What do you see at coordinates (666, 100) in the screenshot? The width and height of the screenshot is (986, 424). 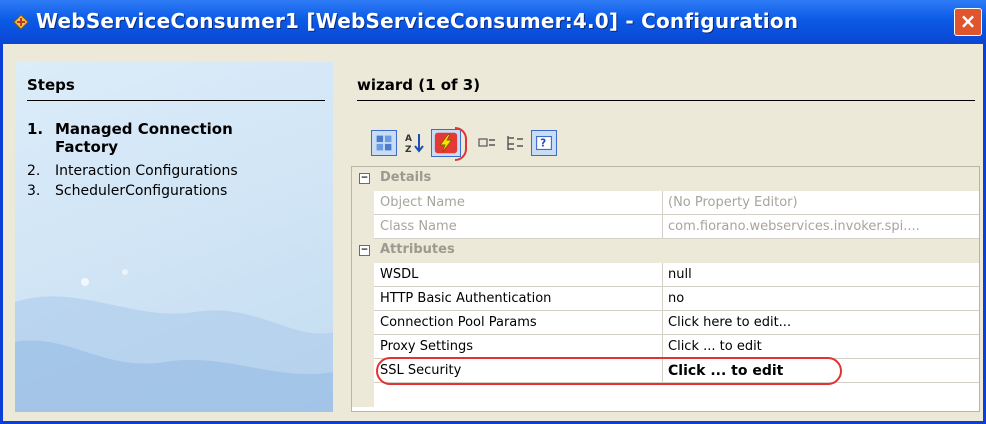 I see `wizard-divider` at bounding box center [666, 100].